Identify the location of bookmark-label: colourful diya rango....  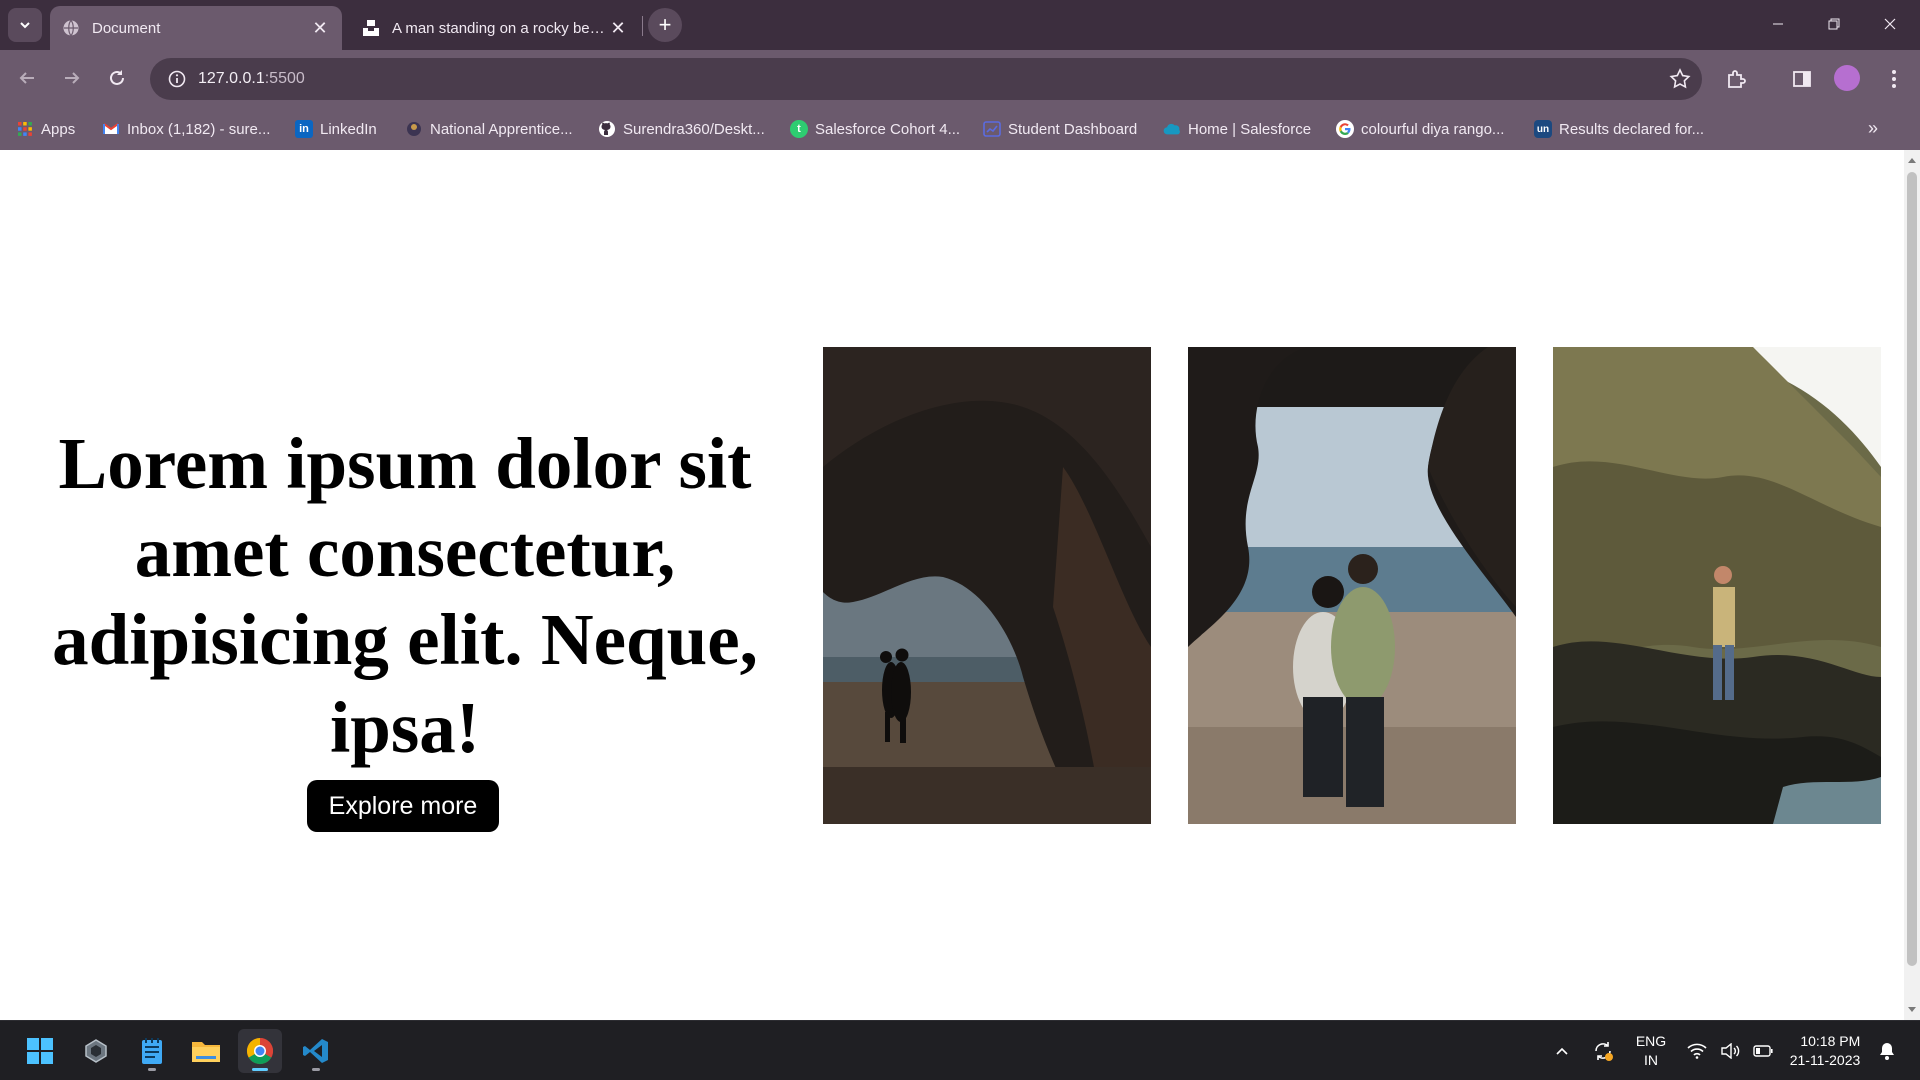
(1433, 129).